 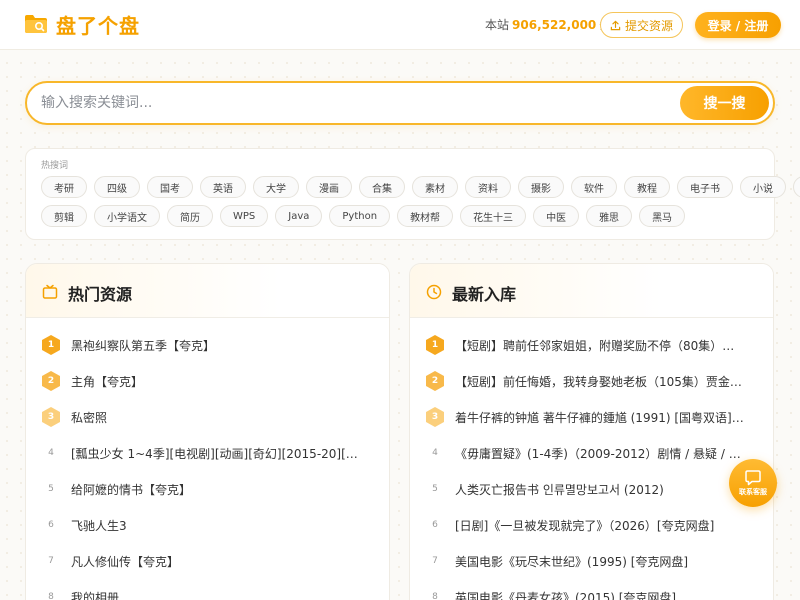 I want to click on hot-tag: 花生十三, so click(x=493, y=216).